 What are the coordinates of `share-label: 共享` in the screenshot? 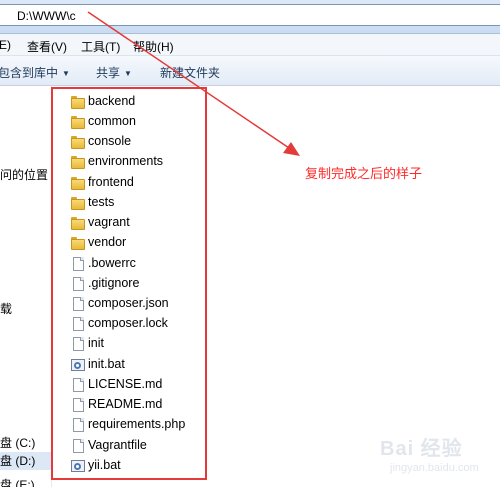 It's located at (108, 73).